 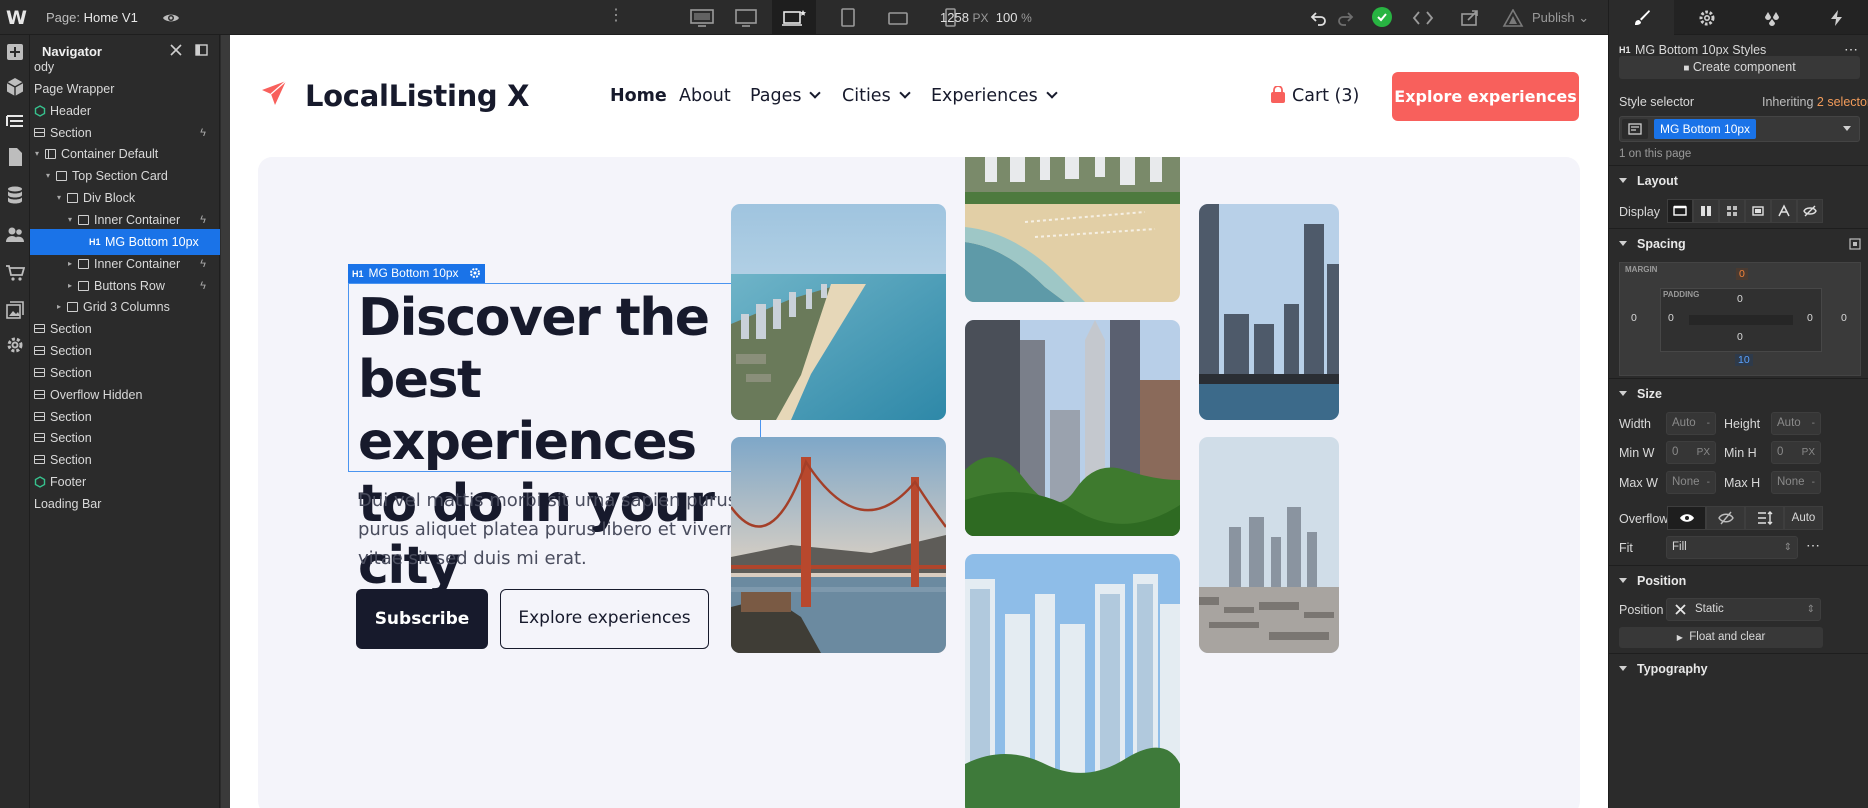 What do you see at coordinates (604, 619) in the screenshot?
I see `explore-experiences-button: Explore experiences` at bounding box center [604, 619].